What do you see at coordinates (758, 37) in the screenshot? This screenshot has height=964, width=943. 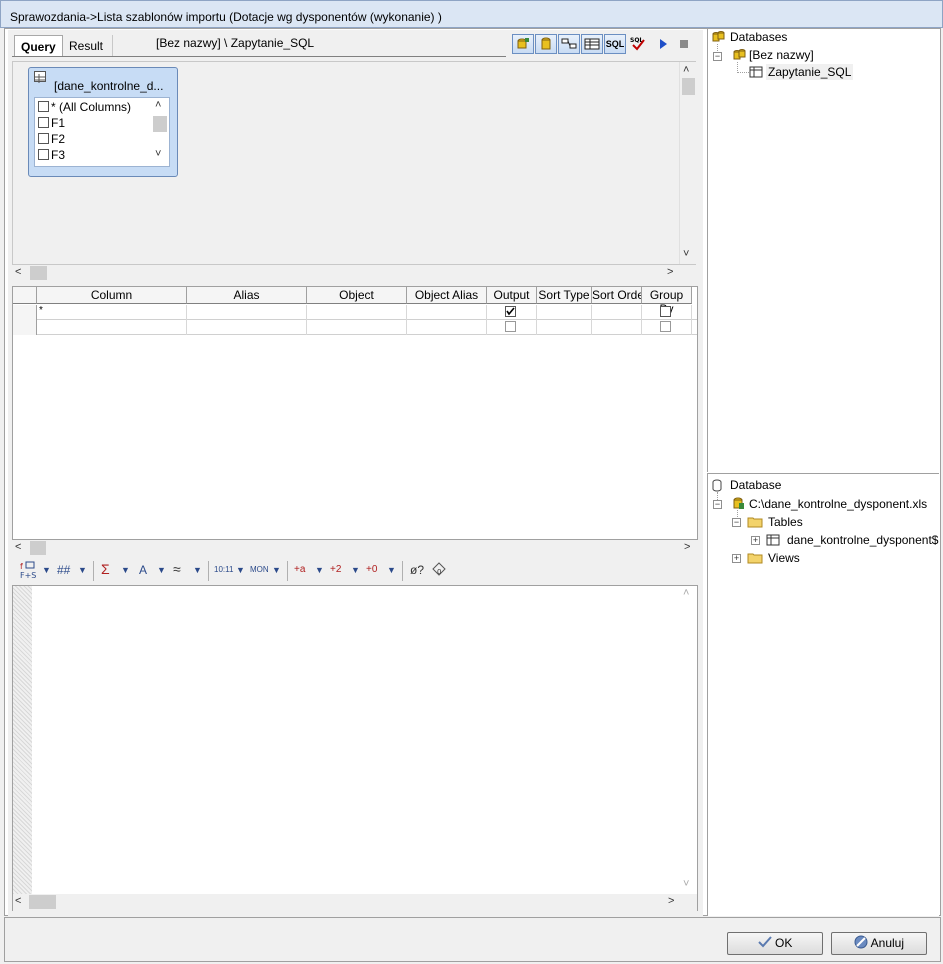 I see `tree-node-databases: Databases` at bounding box center [758, 37].